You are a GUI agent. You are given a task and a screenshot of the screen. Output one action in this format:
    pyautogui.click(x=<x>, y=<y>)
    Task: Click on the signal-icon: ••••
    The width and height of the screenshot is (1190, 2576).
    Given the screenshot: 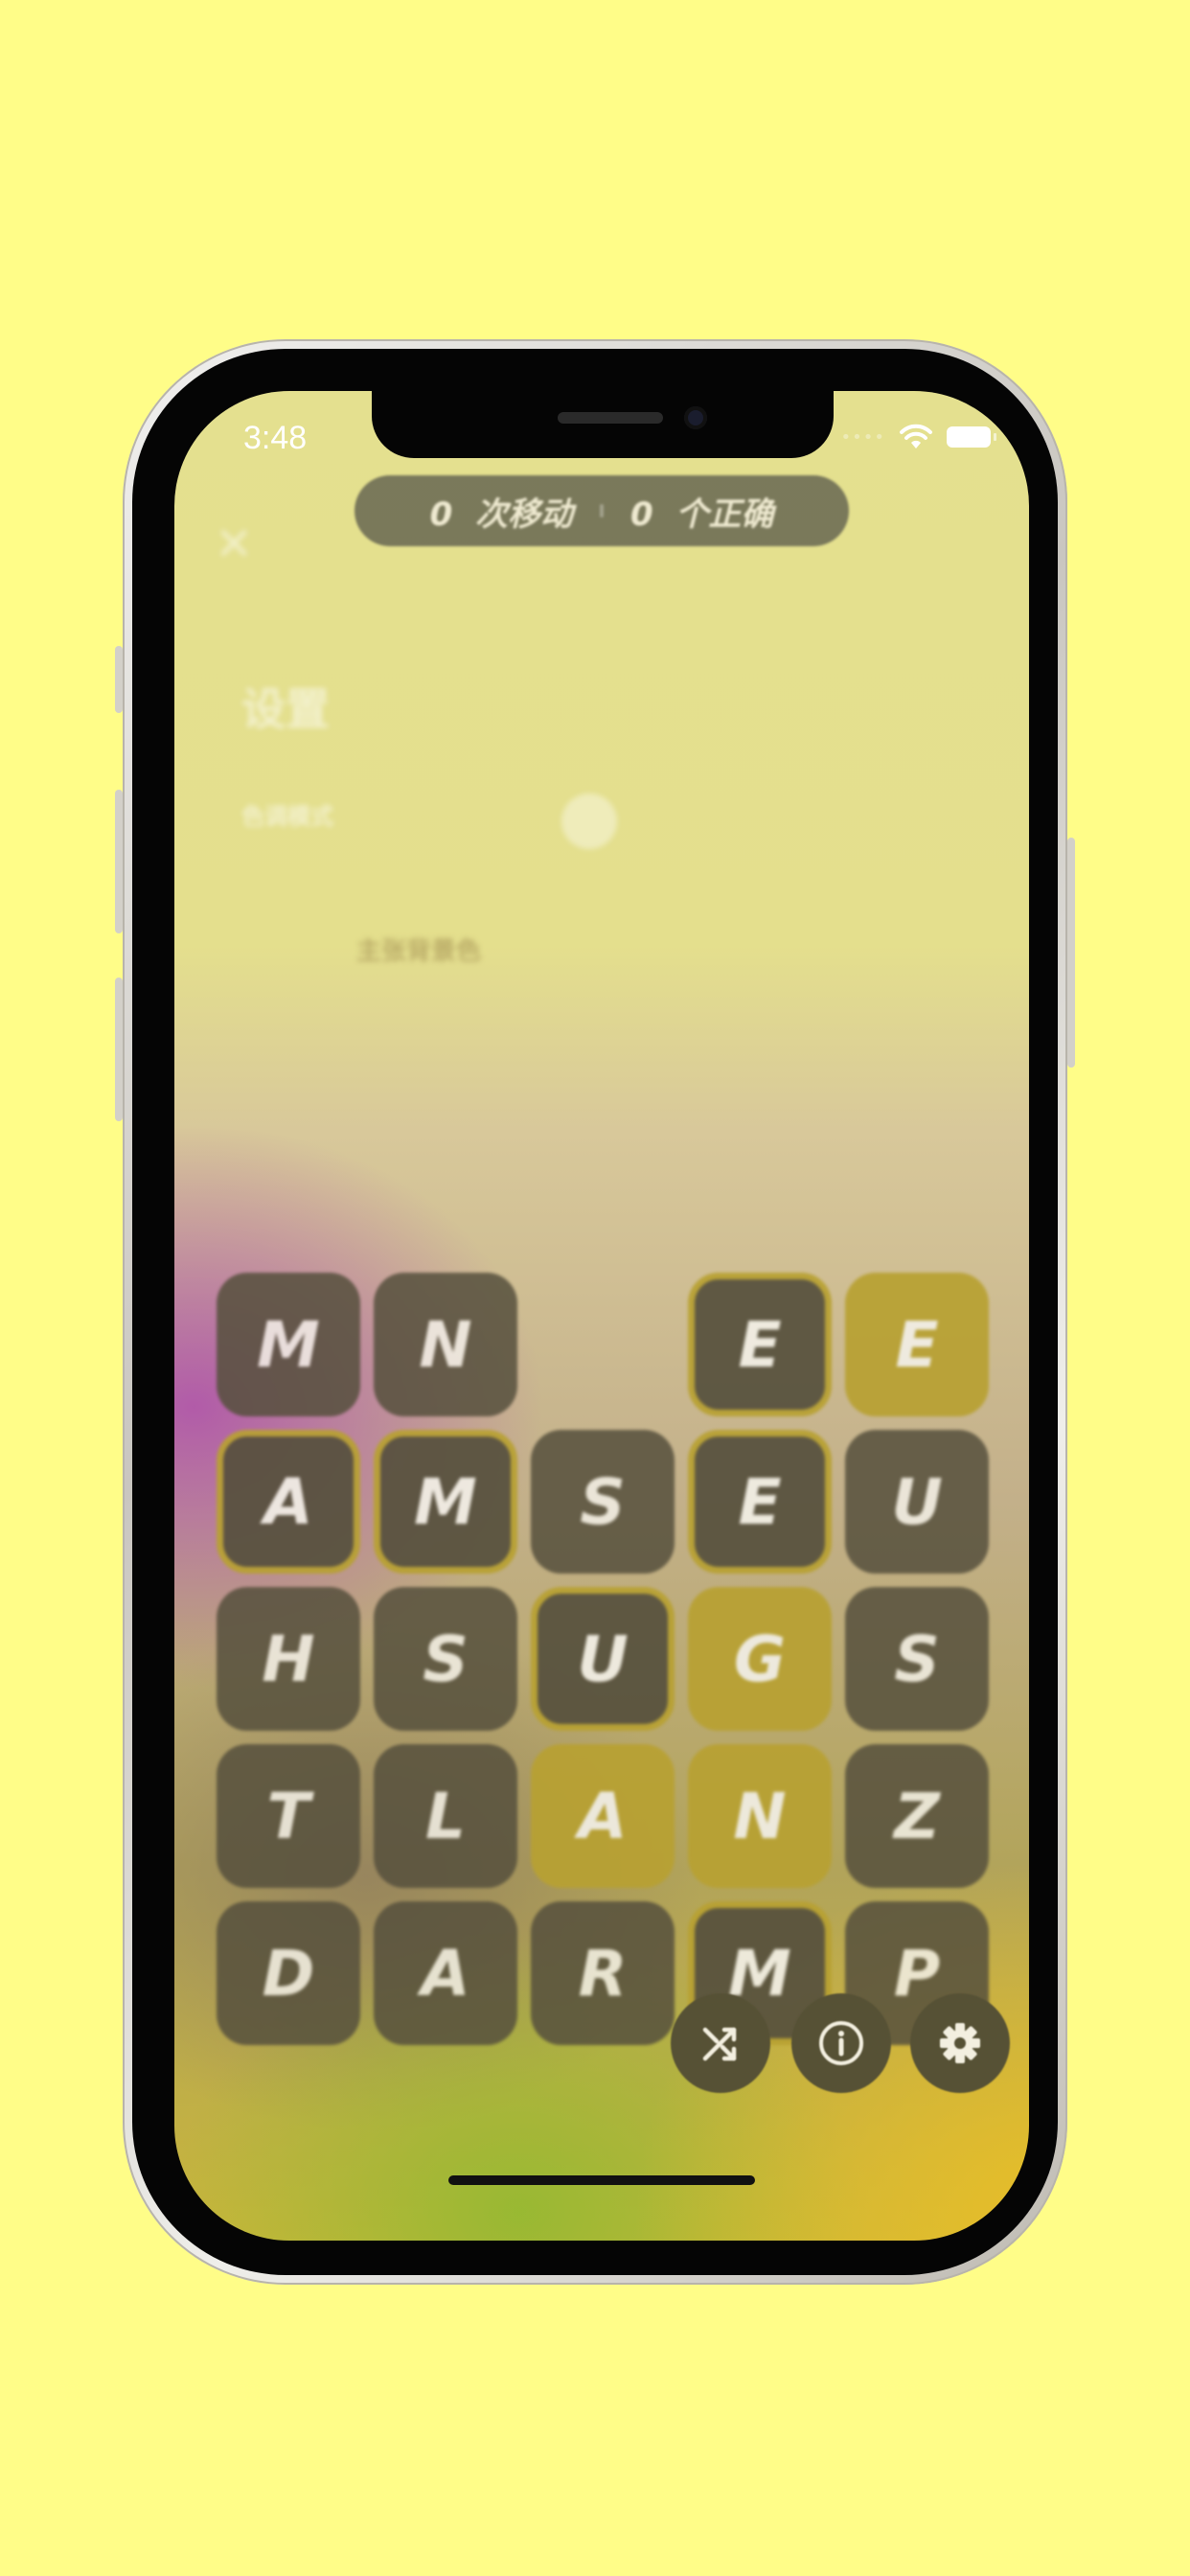 What is the action you would take?
    pyautogui.click(x=863, y=437)
    